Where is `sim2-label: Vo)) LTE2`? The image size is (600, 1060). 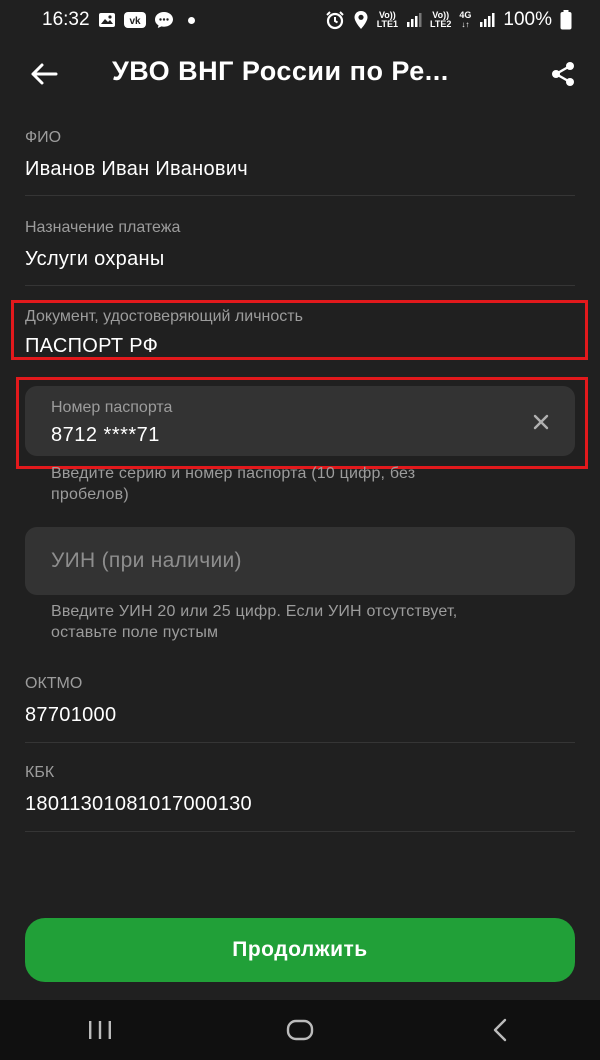
sim2-label: Vo)) LTE2 is located at coordinates (441, 19).